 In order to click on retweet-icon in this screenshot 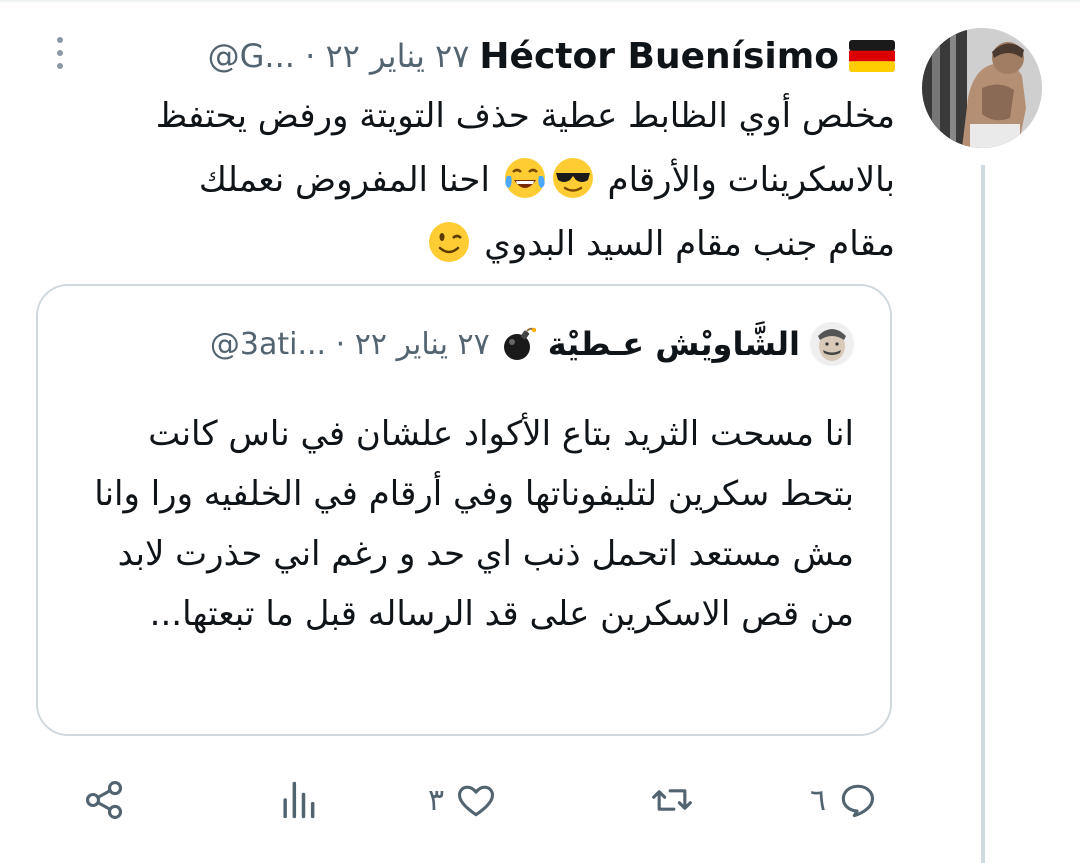, I will do `click(672, 800)`.